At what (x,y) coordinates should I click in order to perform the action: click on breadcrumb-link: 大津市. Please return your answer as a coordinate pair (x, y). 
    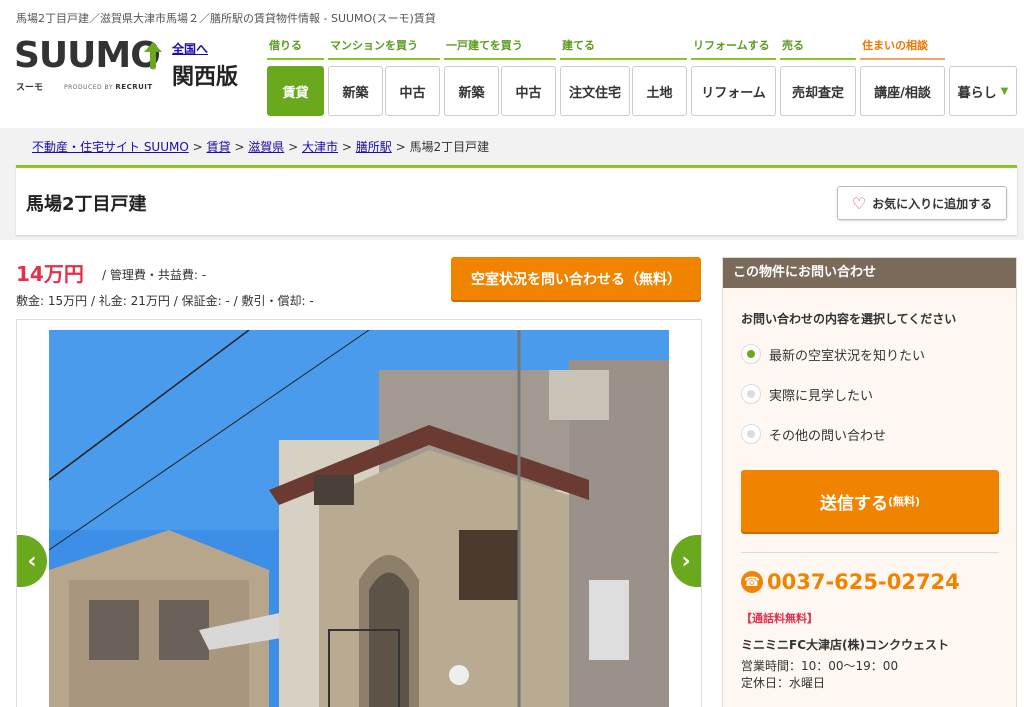
    Looking at the image, I should click on (320, 147).